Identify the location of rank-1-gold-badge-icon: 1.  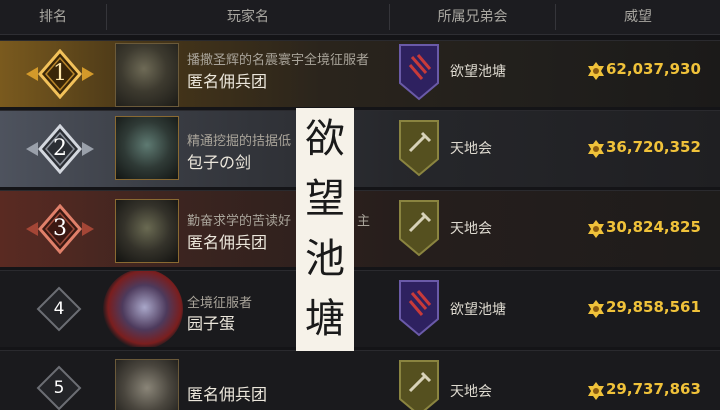
(60, 74).